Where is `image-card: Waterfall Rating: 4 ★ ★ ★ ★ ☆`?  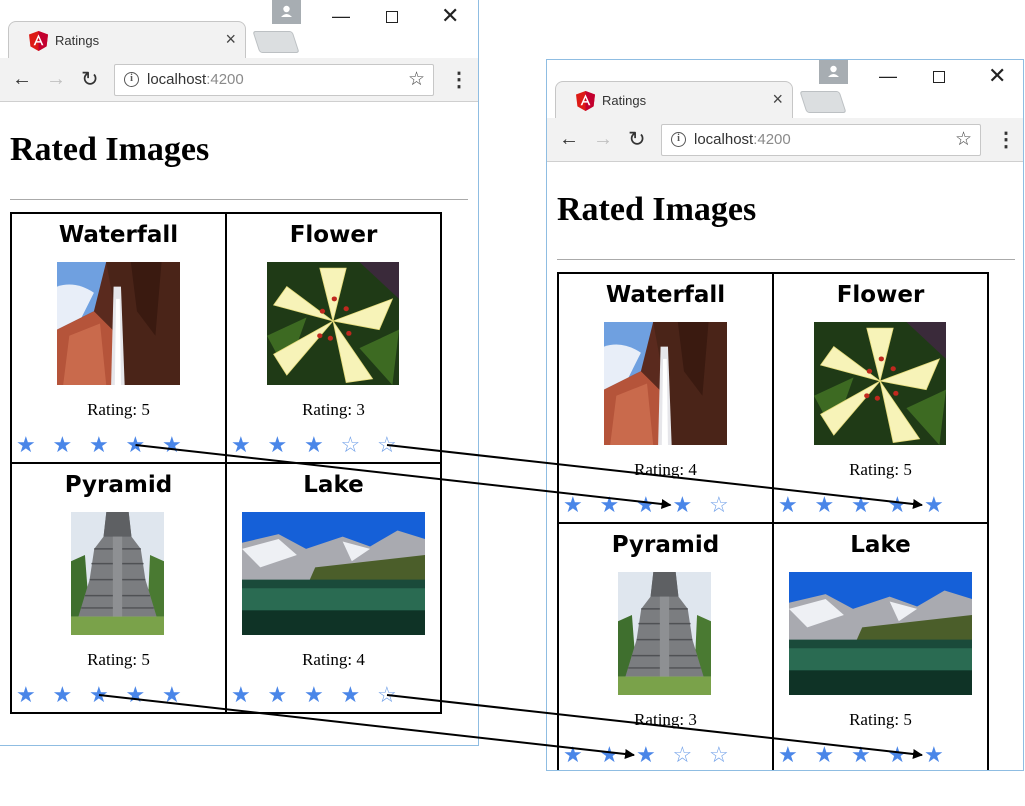
image-card: Waterfall Rating: 4 ★ ★ ★ ★ ☆ is located at coordinates (666, 398).